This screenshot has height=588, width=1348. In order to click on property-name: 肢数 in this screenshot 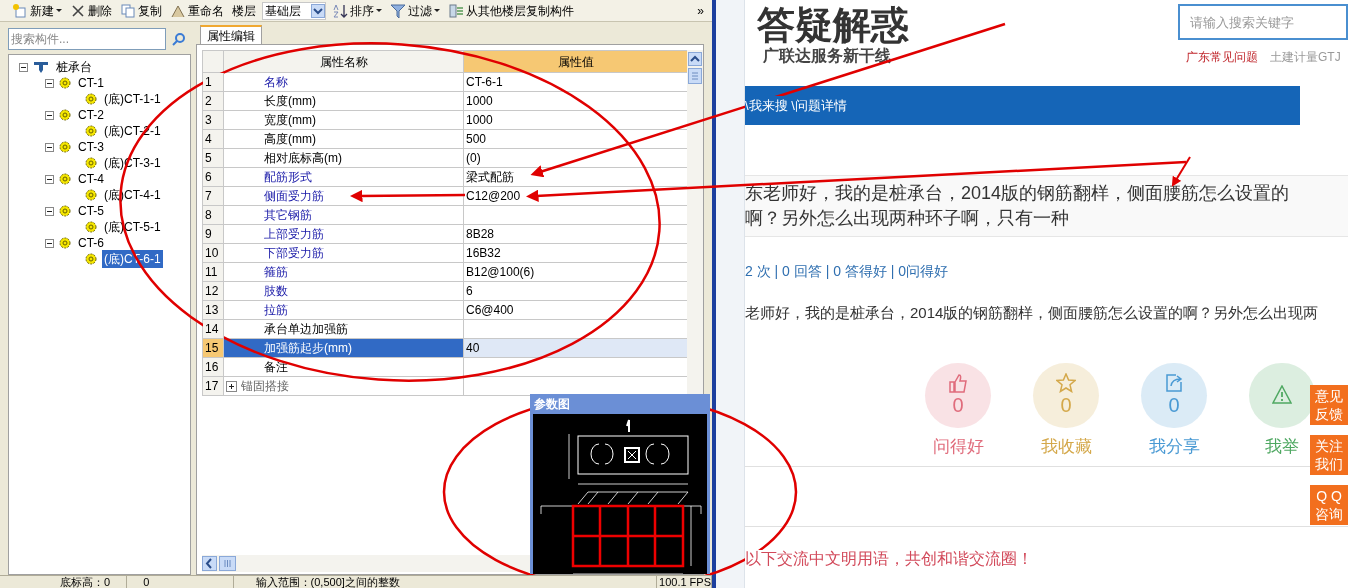, I will do `click(344, 291)`.